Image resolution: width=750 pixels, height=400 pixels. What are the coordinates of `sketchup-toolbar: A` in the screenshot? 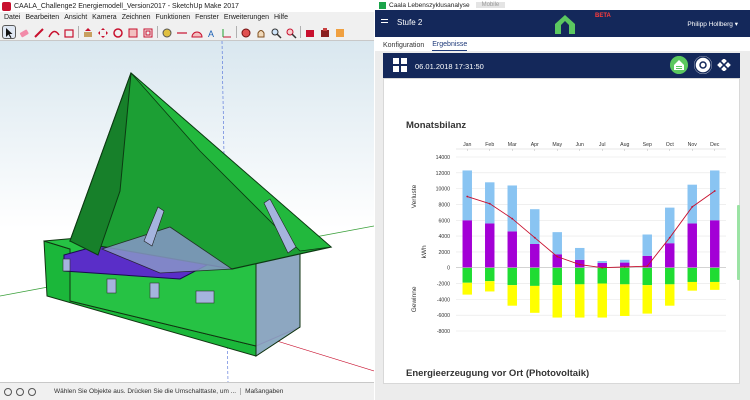 It's located at (187, 32).